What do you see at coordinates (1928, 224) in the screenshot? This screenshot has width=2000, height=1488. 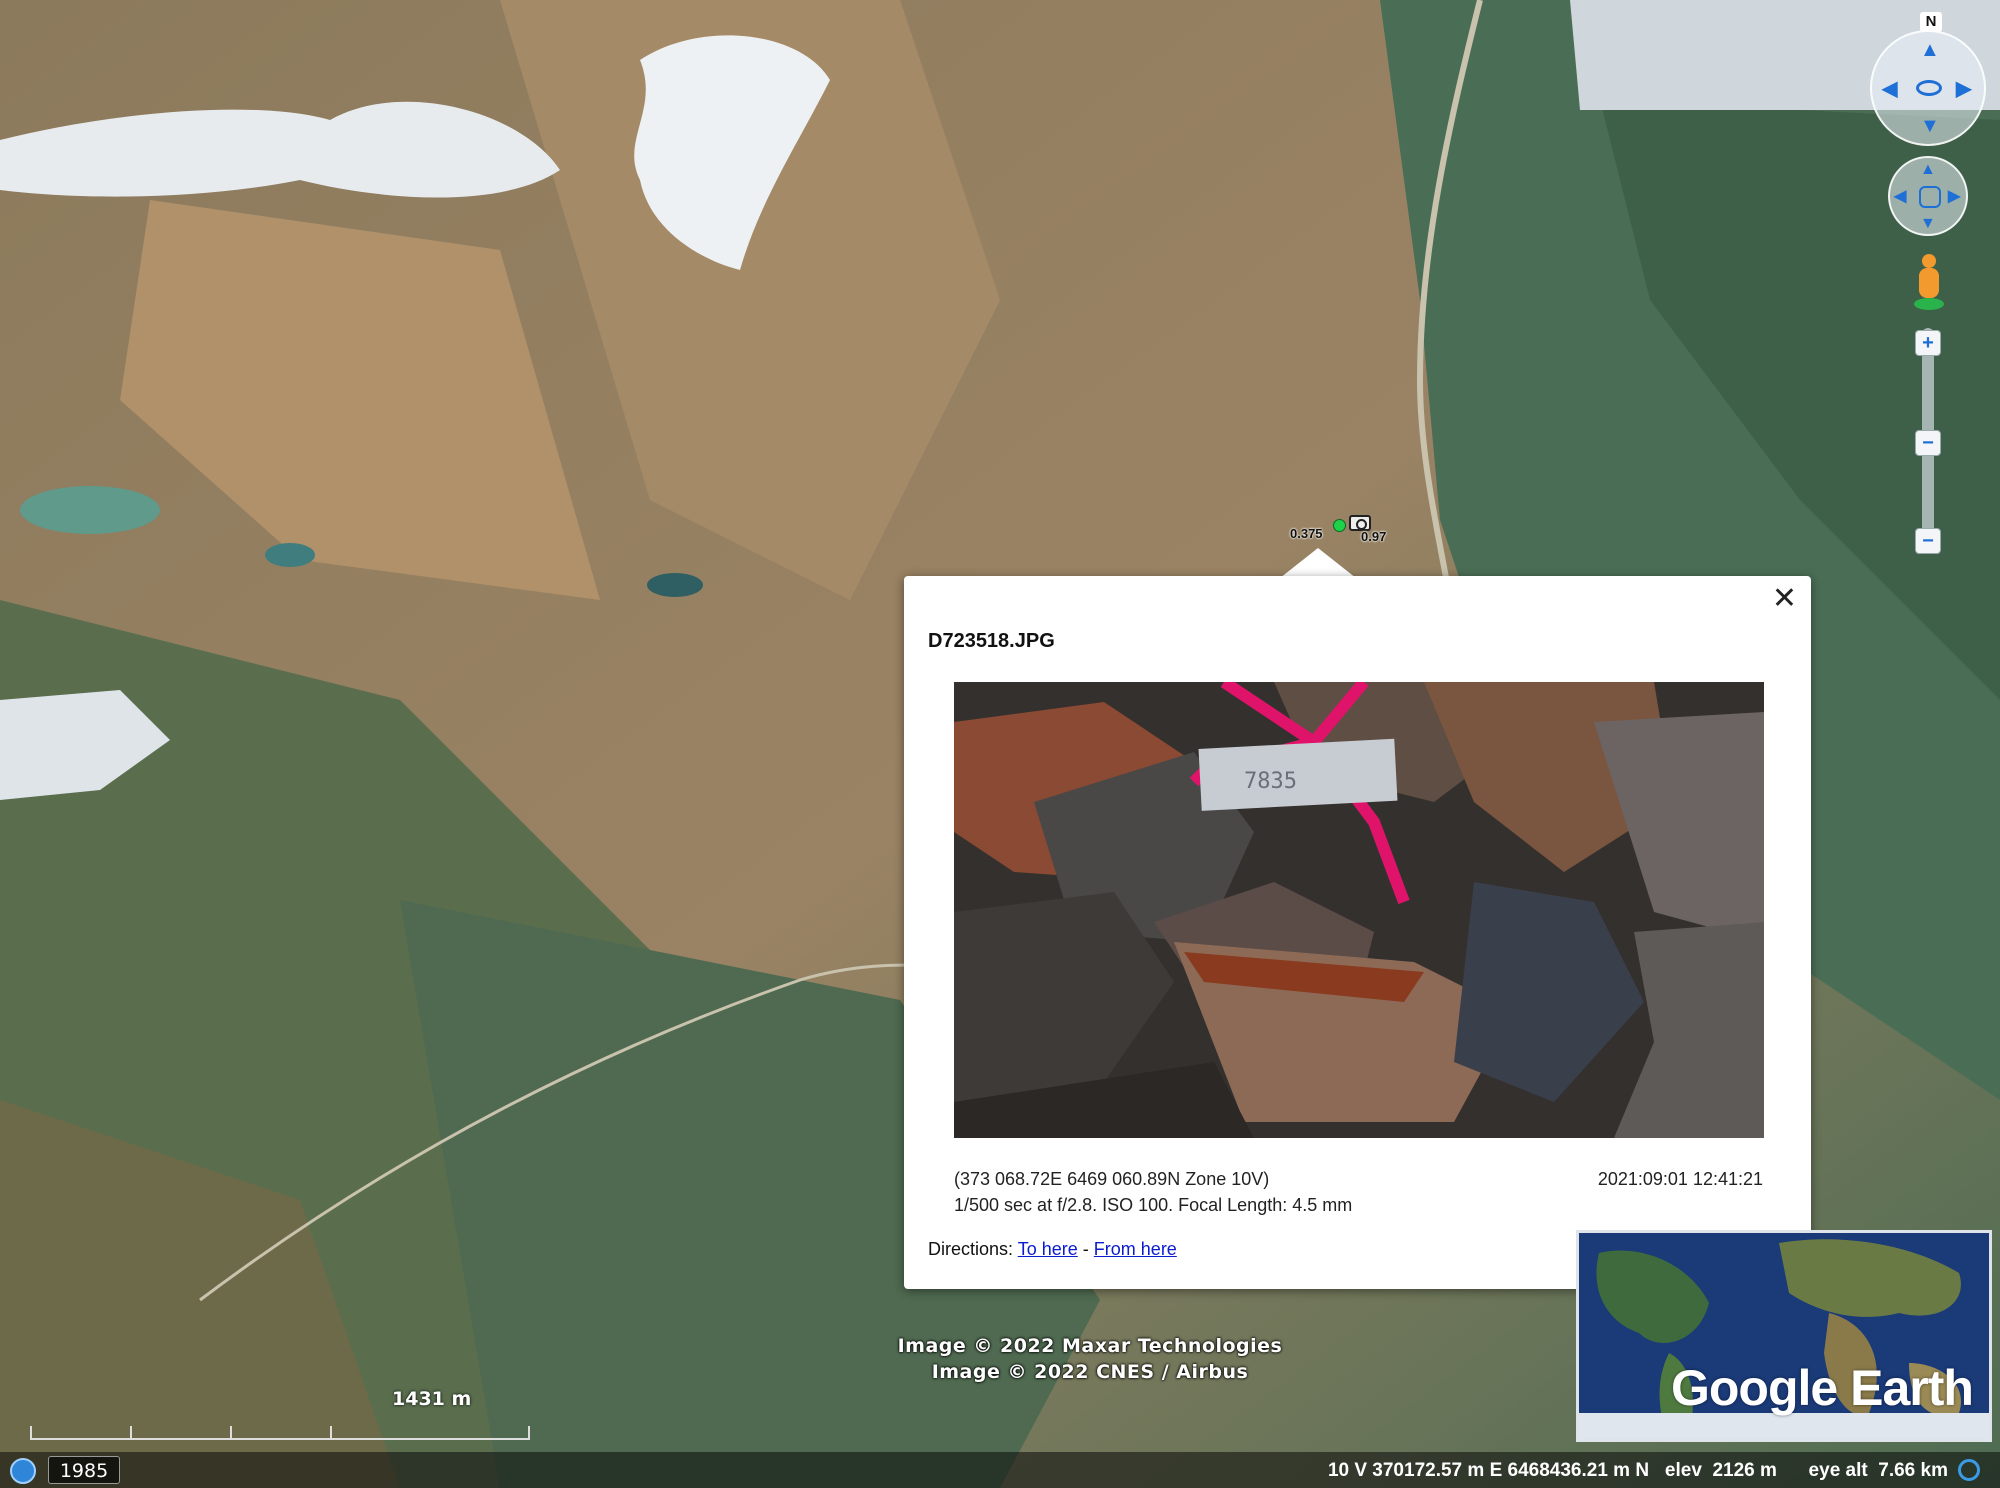 I see `move-down-icon: ▼` at bounding box center [1928, 224].